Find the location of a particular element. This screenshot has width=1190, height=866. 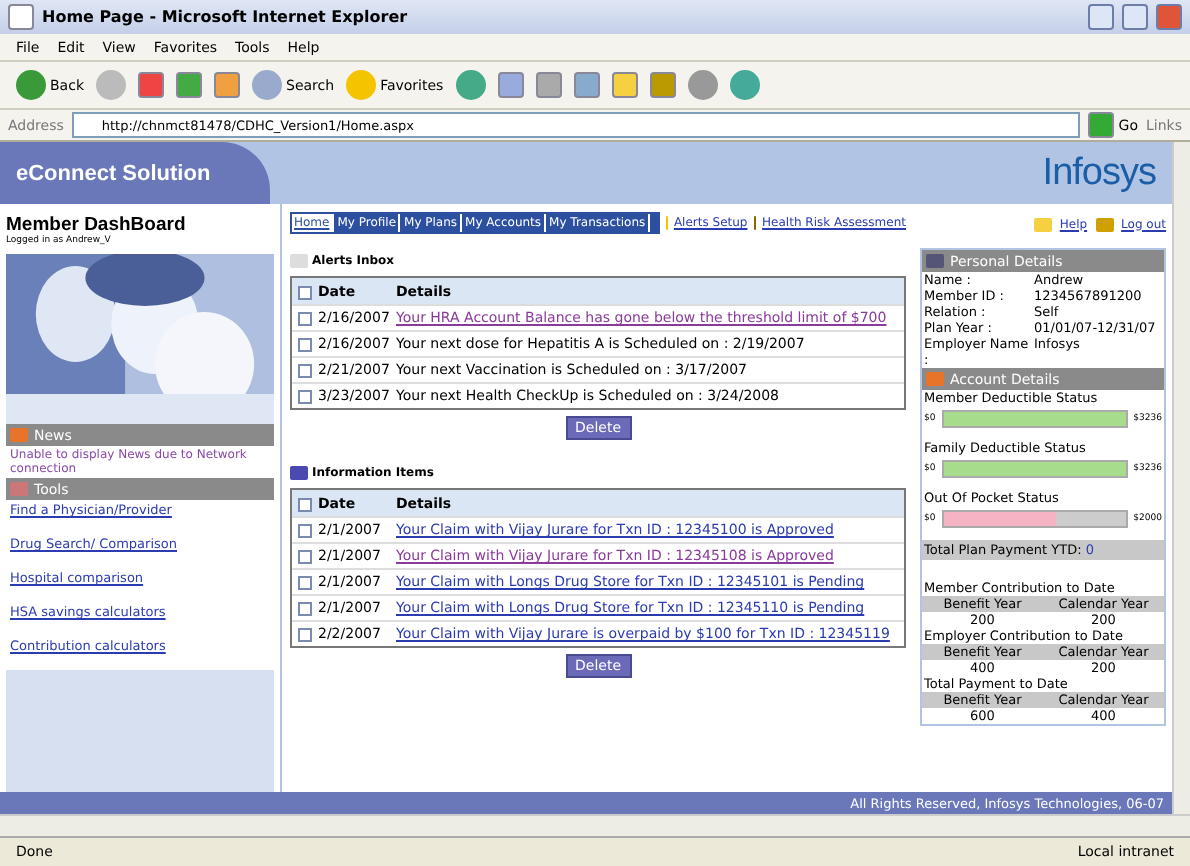

window-title: Home Page - Microsoft Internet Explorer is located at coordinates (226, 17).